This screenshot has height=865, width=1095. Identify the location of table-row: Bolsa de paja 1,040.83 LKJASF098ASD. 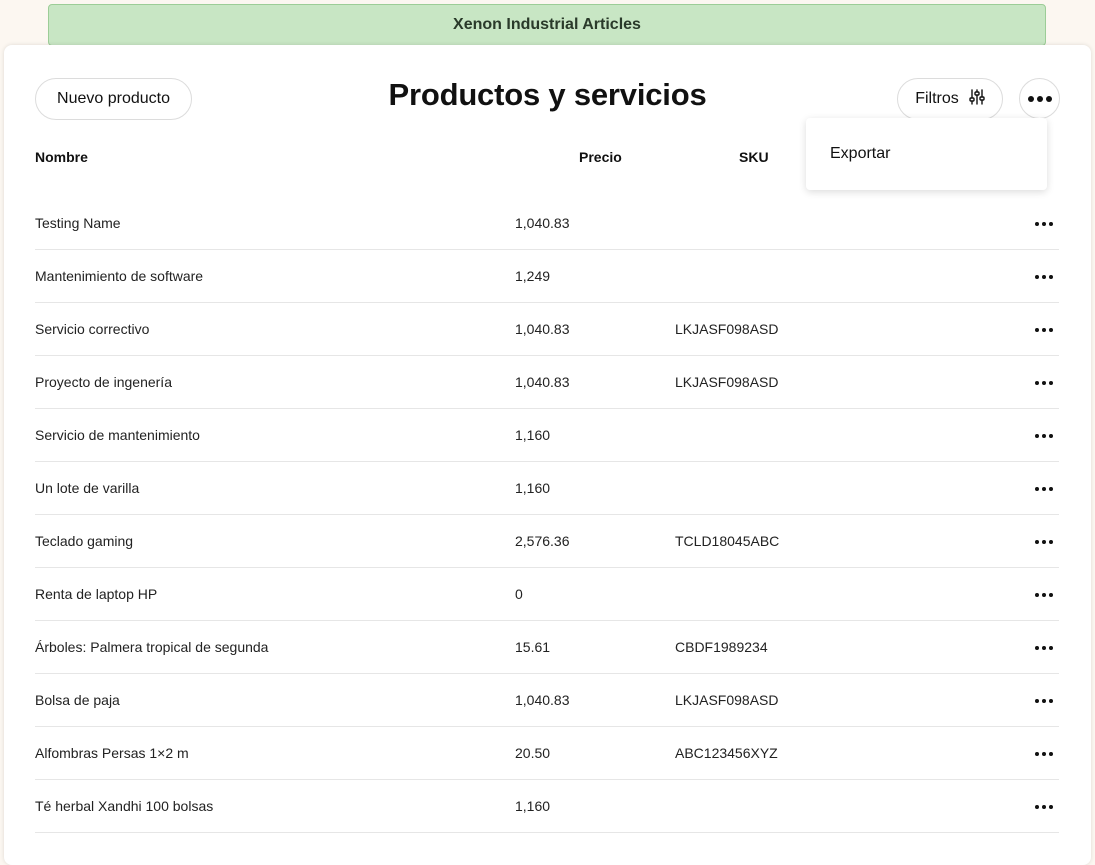
(547, 700).